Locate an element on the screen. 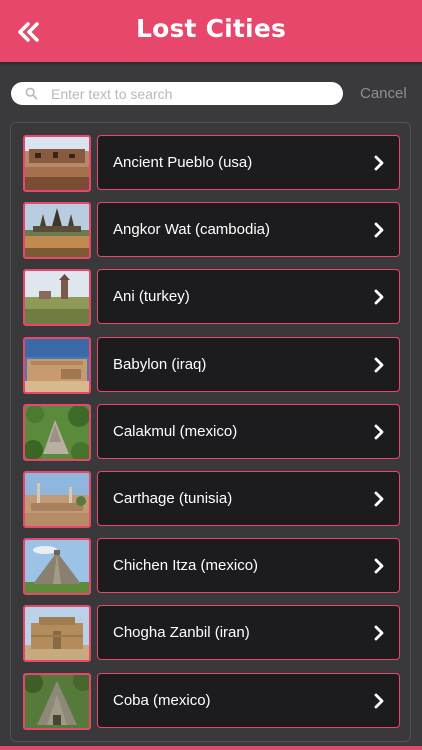  list-item: Ani (turkey) is located at coordinates (212, 298).